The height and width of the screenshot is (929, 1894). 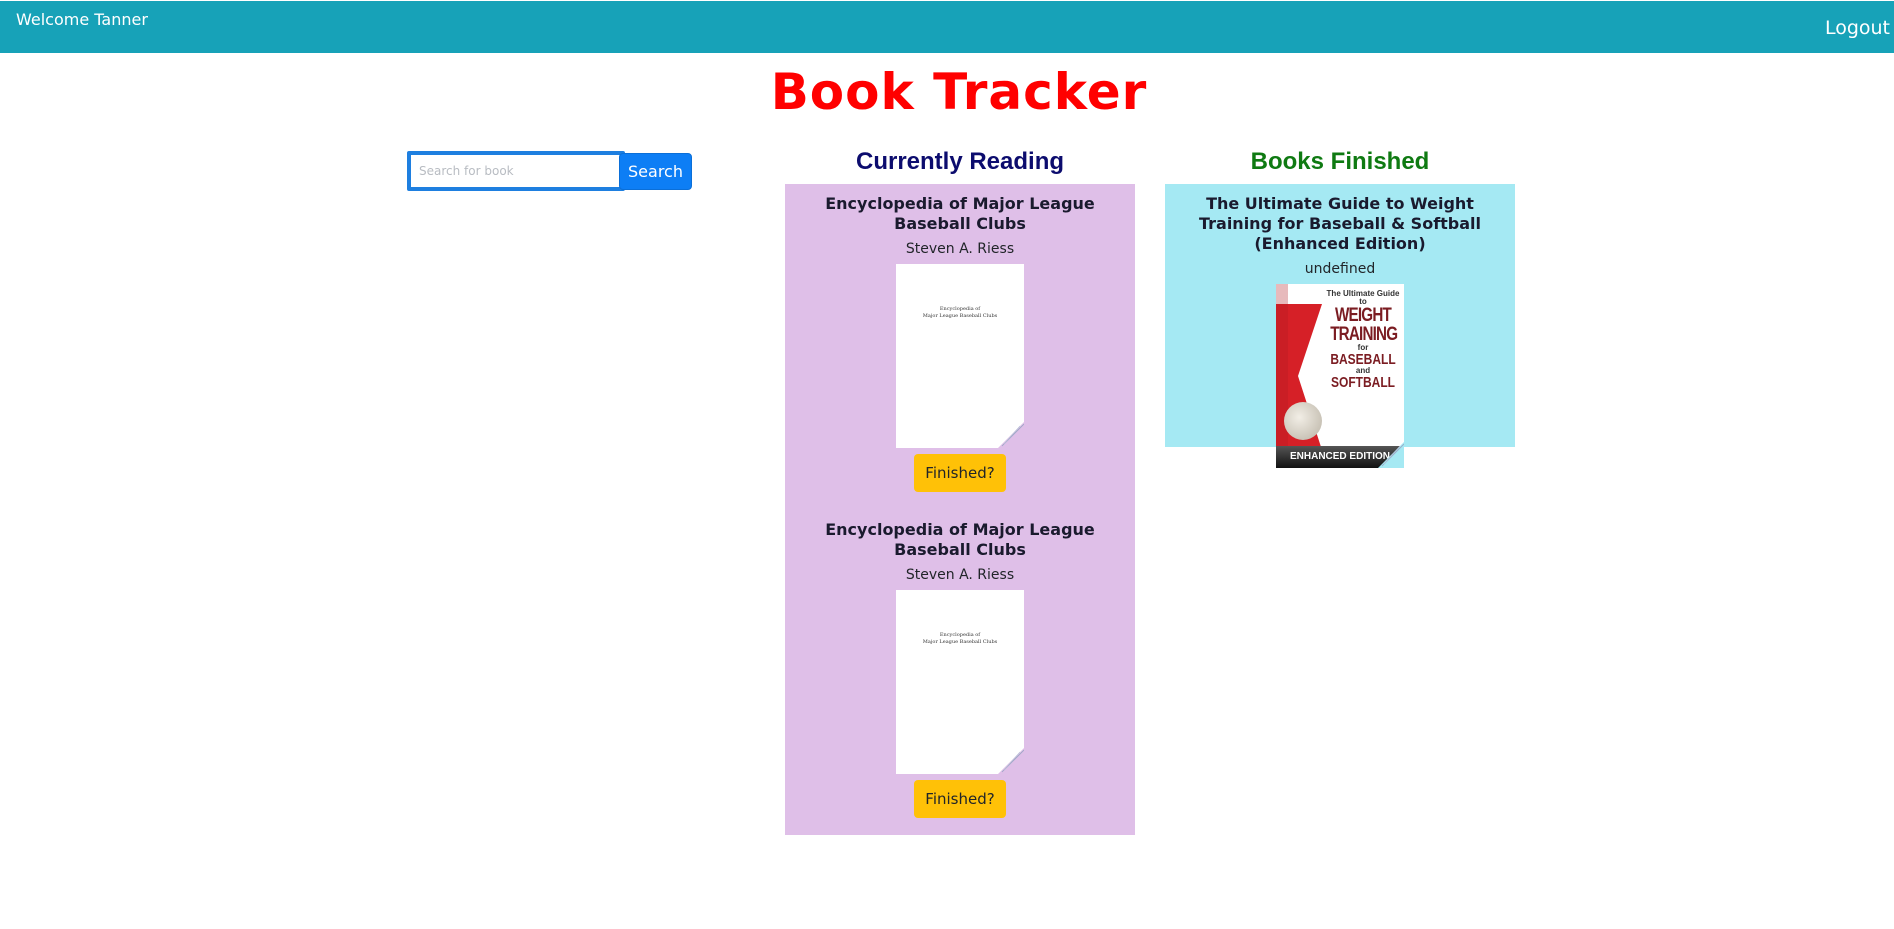 What do you see at coordinates (1303, 421) in the screenshot?
I see `baseball-image` at bounding box center [1303, 421].